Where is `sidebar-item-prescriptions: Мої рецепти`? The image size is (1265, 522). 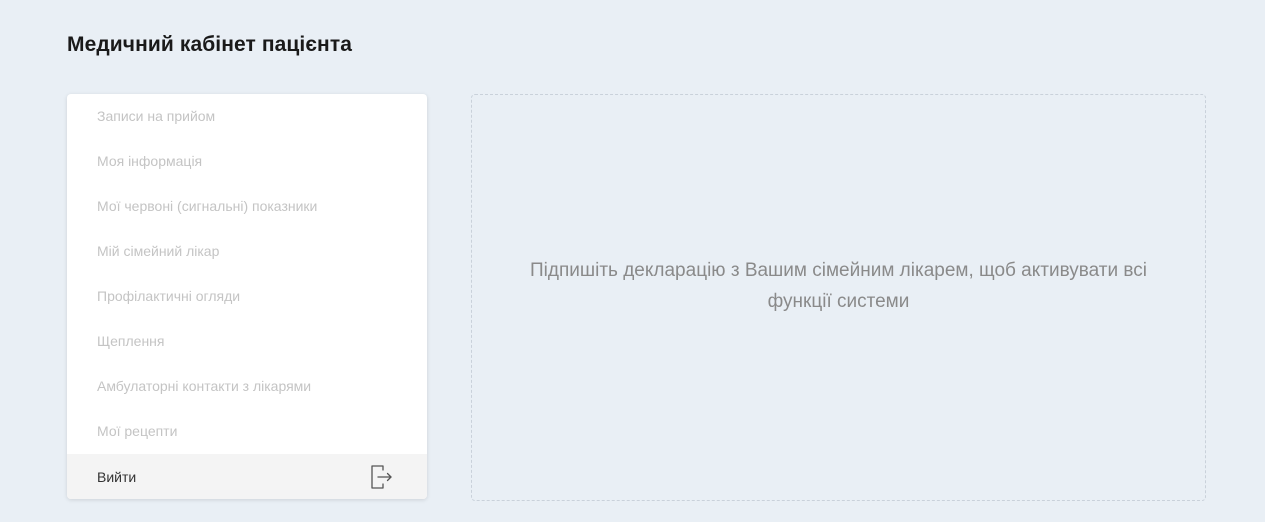
sidebar-item-prescriptions: Мої рецепти is located at coordinates (247, 430).